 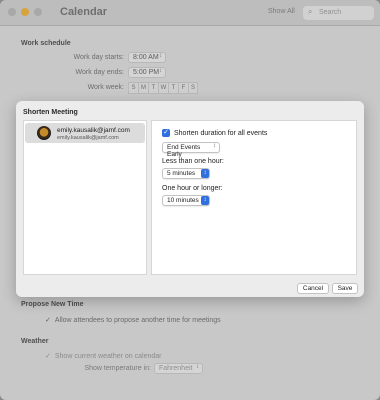 I want to click on shorten-duration-checkbox: ✓ Shorten duration for all events, so click(x=214, y=133).